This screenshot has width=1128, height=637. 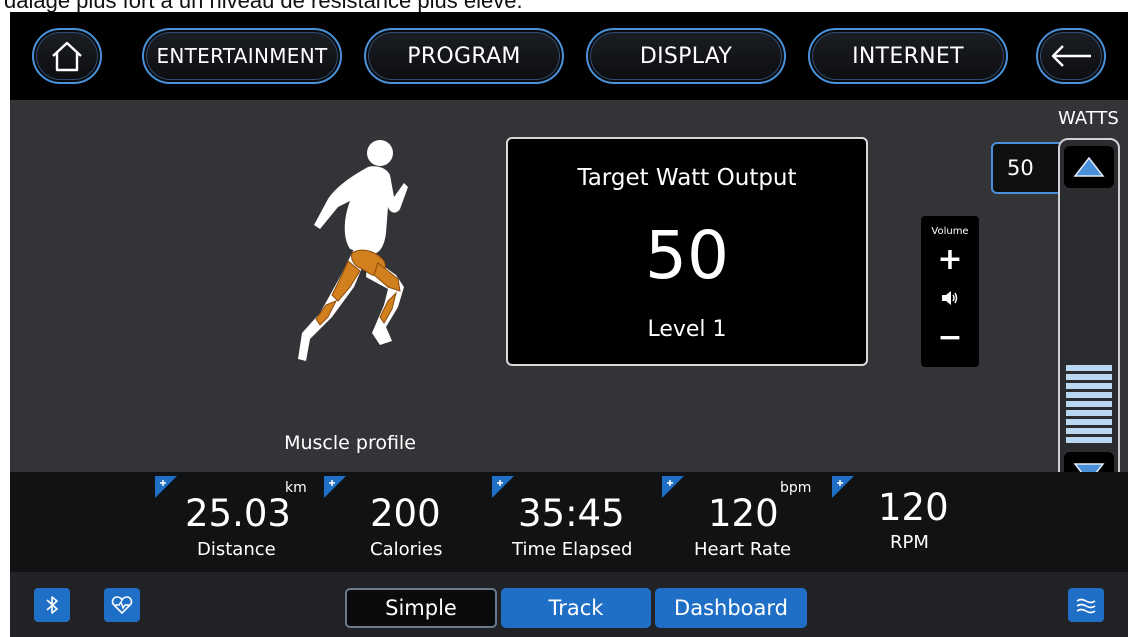 What do you see at coordinates (908, 56) in the screenshot?
I see `nav-internet-button: INTERNET` at bounding box center [908, 56].